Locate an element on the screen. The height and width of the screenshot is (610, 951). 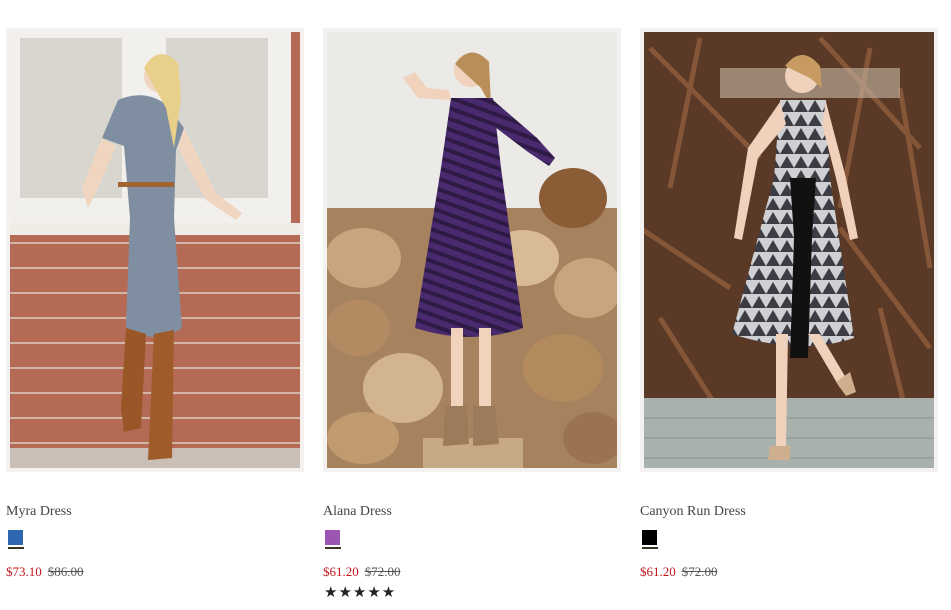
rating-stars: ★★★★★ is located at coordinates (360, 592).